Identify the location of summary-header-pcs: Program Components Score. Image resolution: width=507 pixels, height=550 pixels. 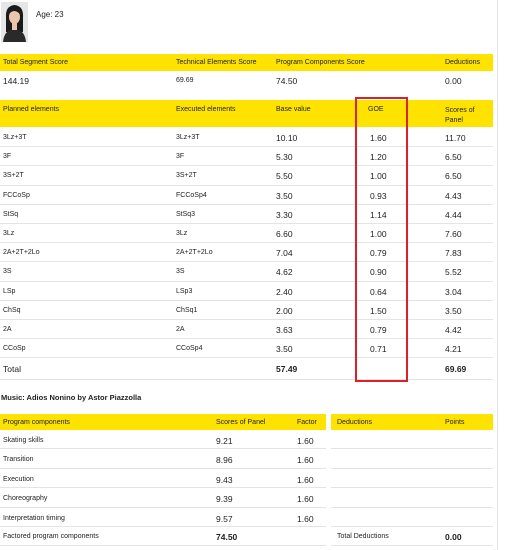
(320, 62).